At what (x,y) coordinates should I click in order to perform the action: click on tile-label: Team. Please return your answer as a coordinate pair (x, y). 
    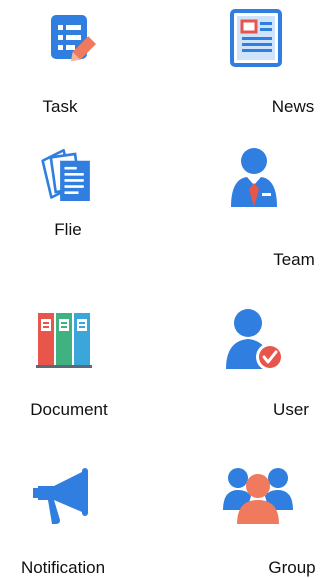
    Looking at the image, I should click on (294, 259).